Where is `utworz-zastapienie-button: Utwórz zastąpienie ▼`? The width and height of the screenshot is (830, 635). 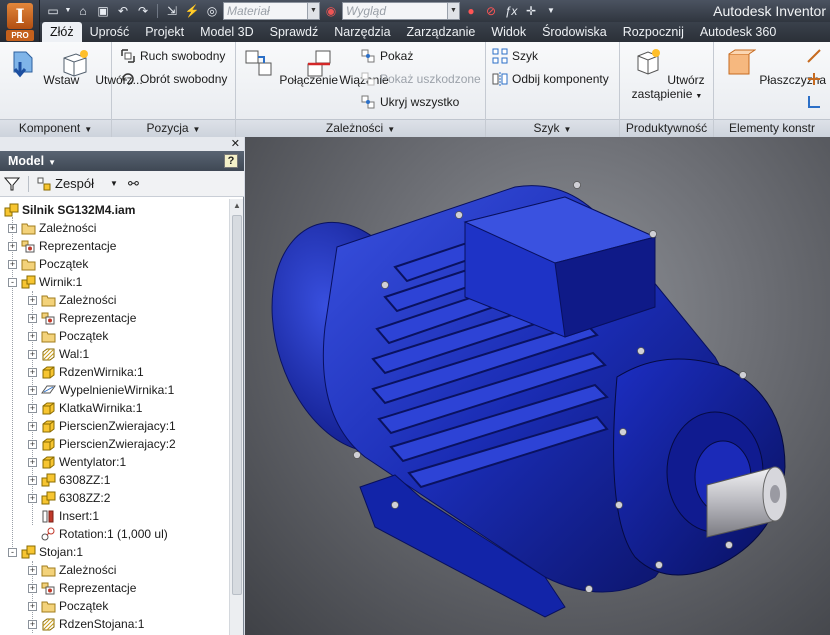
utworz-zastapienie-button: Utwórz zastąpienie ▼ is located at coordinates (667, 75).